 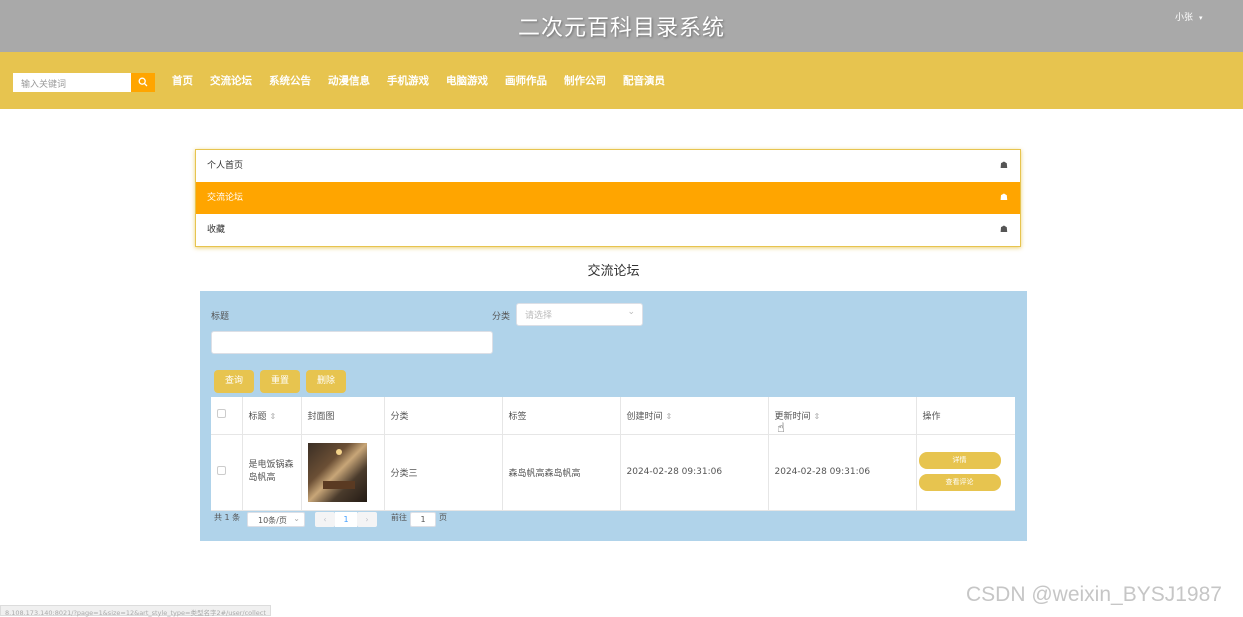 I want to click on menu-item-forum: 交流论坛 ☗, so click(x=608, y=198).